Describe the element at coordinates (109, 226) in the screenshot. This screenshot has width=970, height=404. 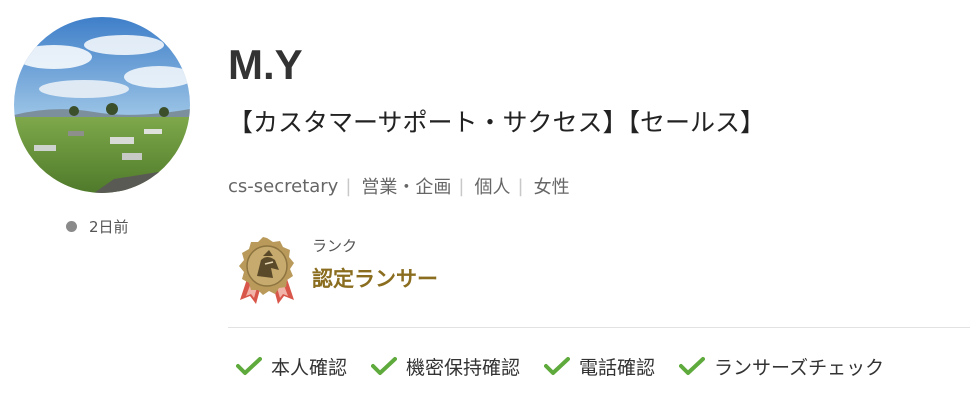
I see `last-login-text: 2日前` at that location.